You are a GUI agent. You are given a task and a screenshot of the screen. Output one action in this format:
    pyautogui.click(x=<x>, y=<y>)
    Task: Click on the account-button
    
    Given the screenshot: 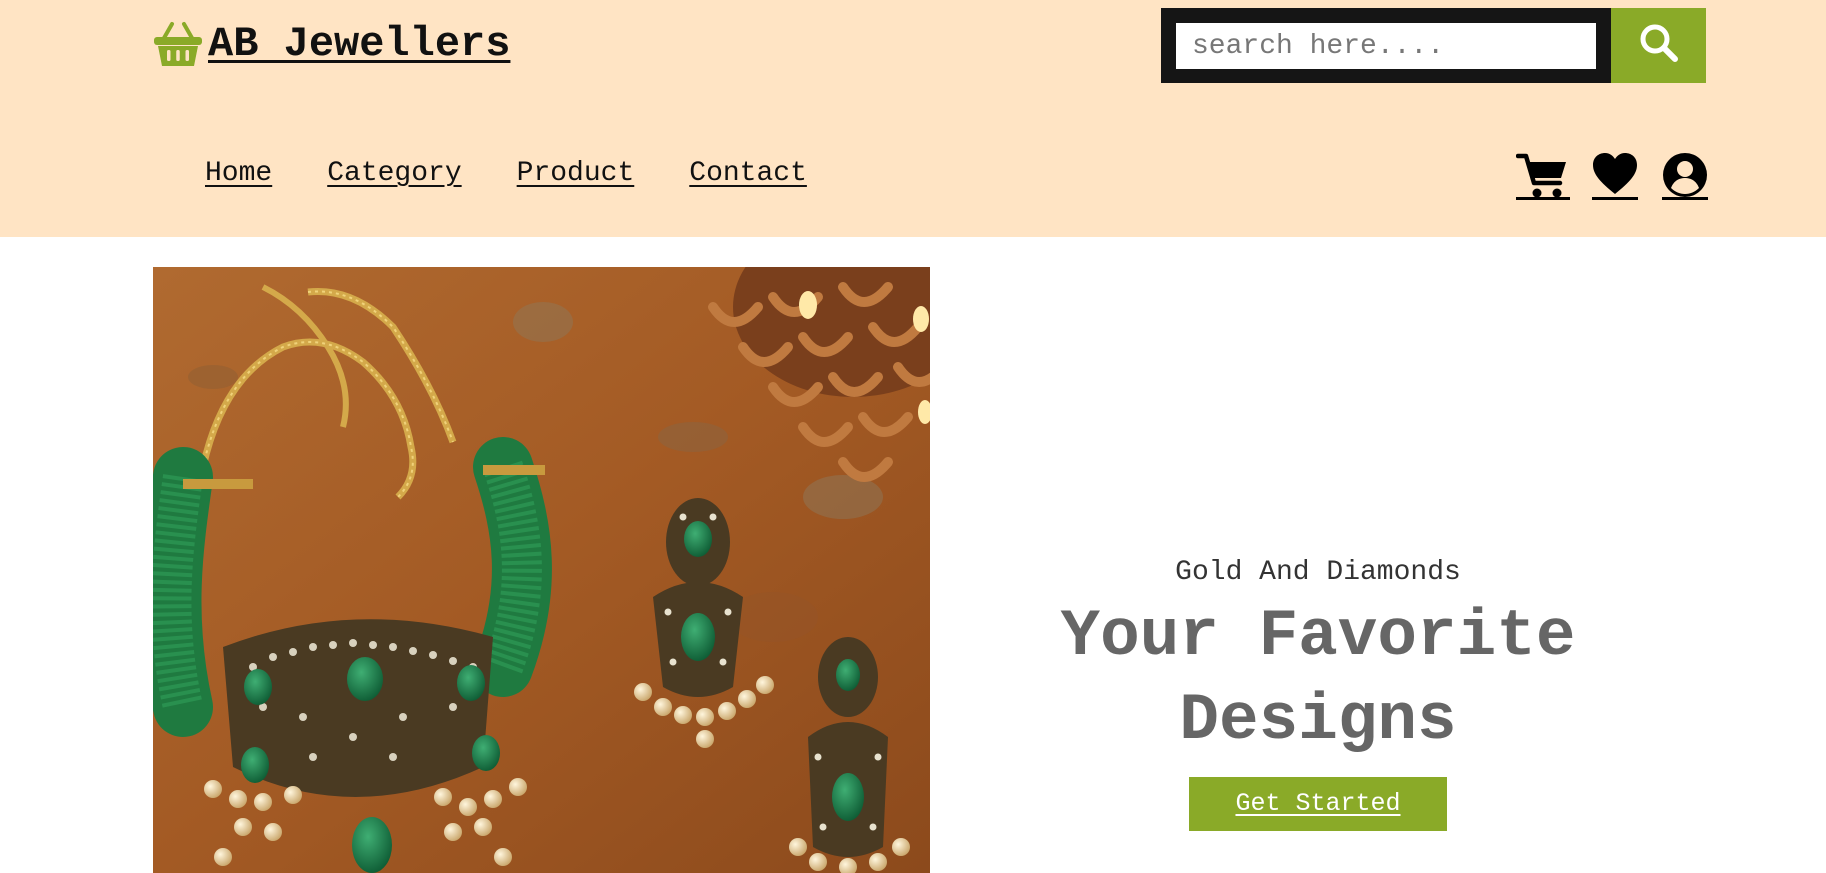 What is the action you would take?
    pyautogui.click(x=1685, y=175)
    